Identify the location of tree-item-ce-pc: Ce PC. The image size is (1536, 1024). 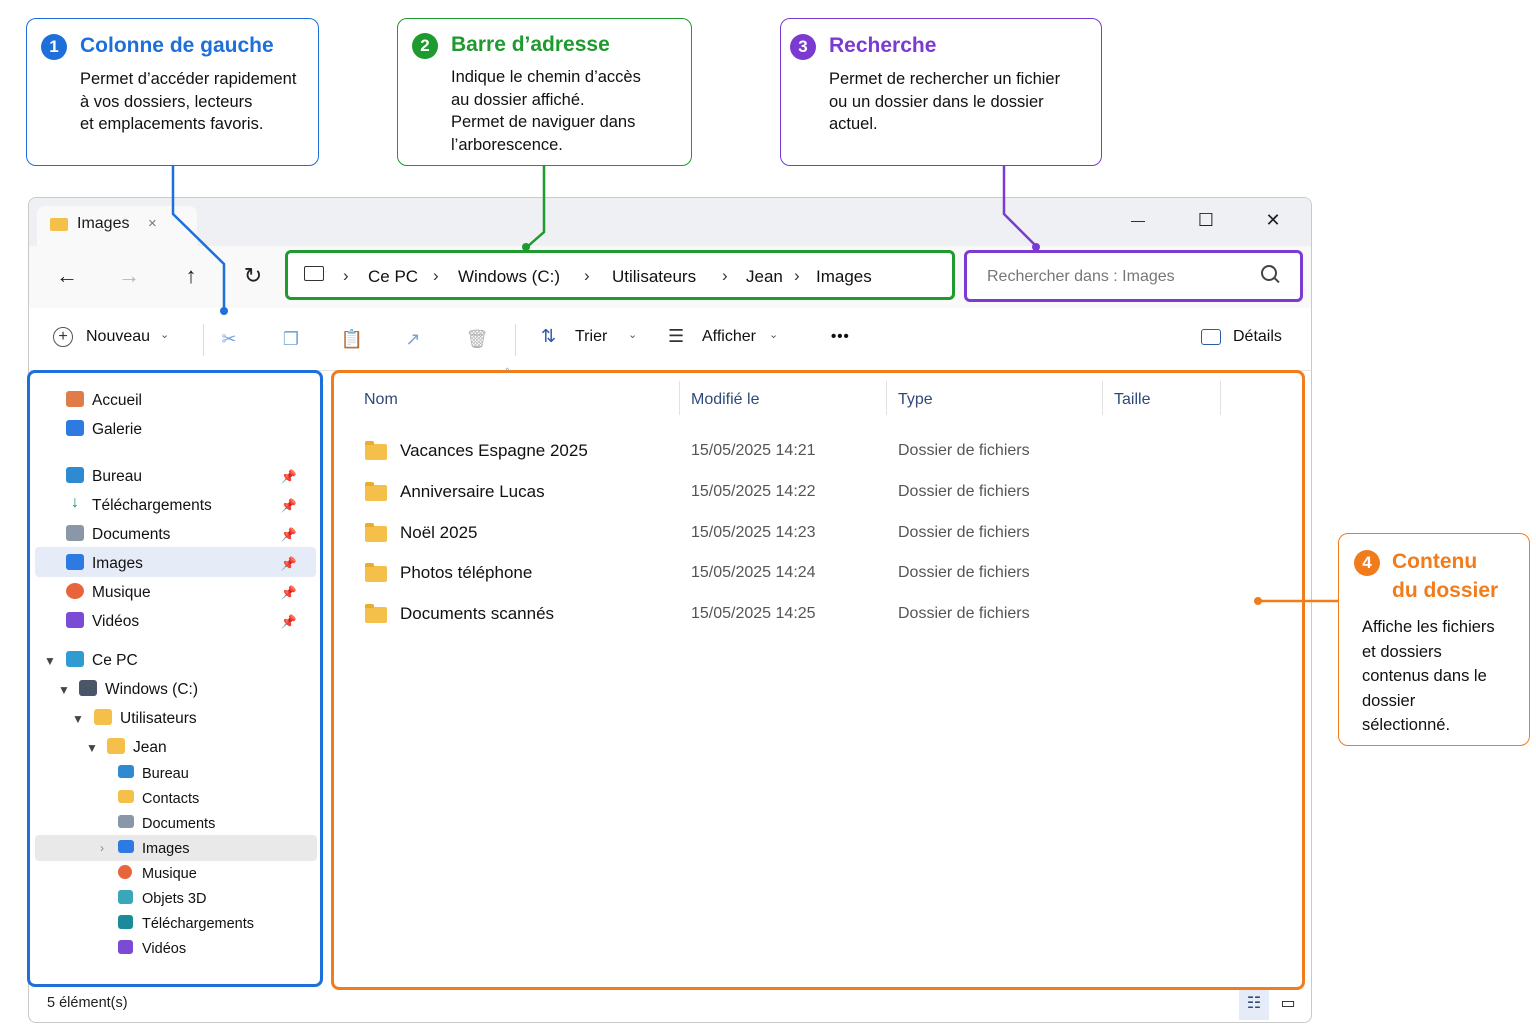
(166, 661).